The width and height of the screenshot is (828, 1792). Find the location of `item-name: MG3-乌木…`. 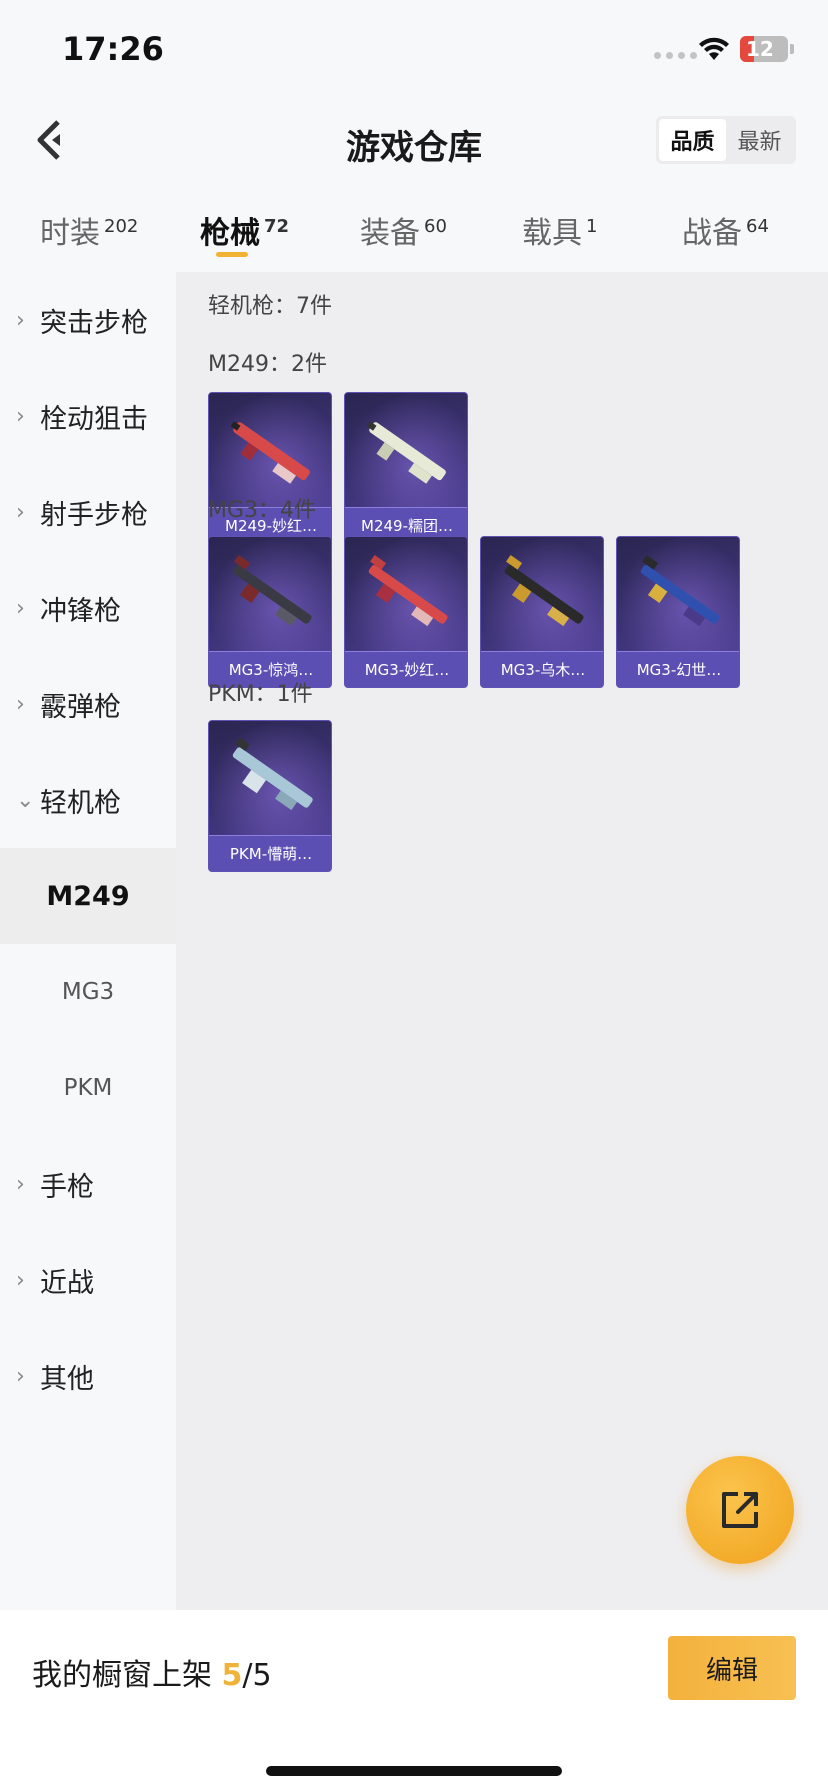

item-name: MG3-乌木… is located at coordinates (542, 669).